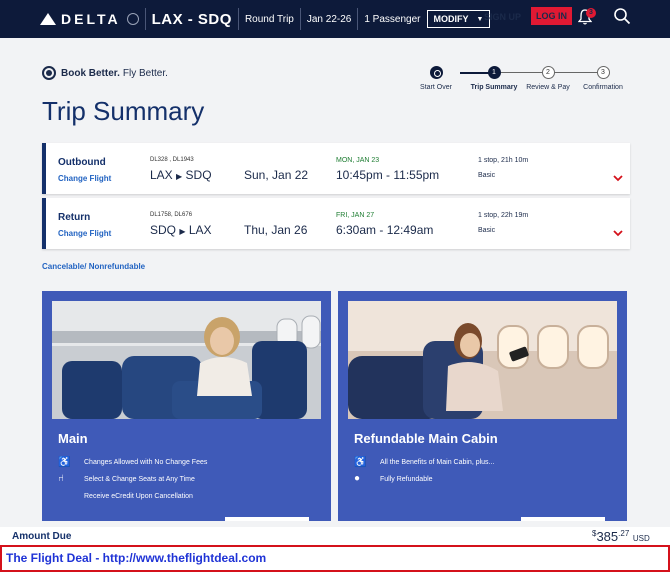 The image size is (670, 572). What do you see at coordinates (276, 175) in the screenshot?
I see `departure-date: Sun, Jan 22` at bounding box center [276, 175].